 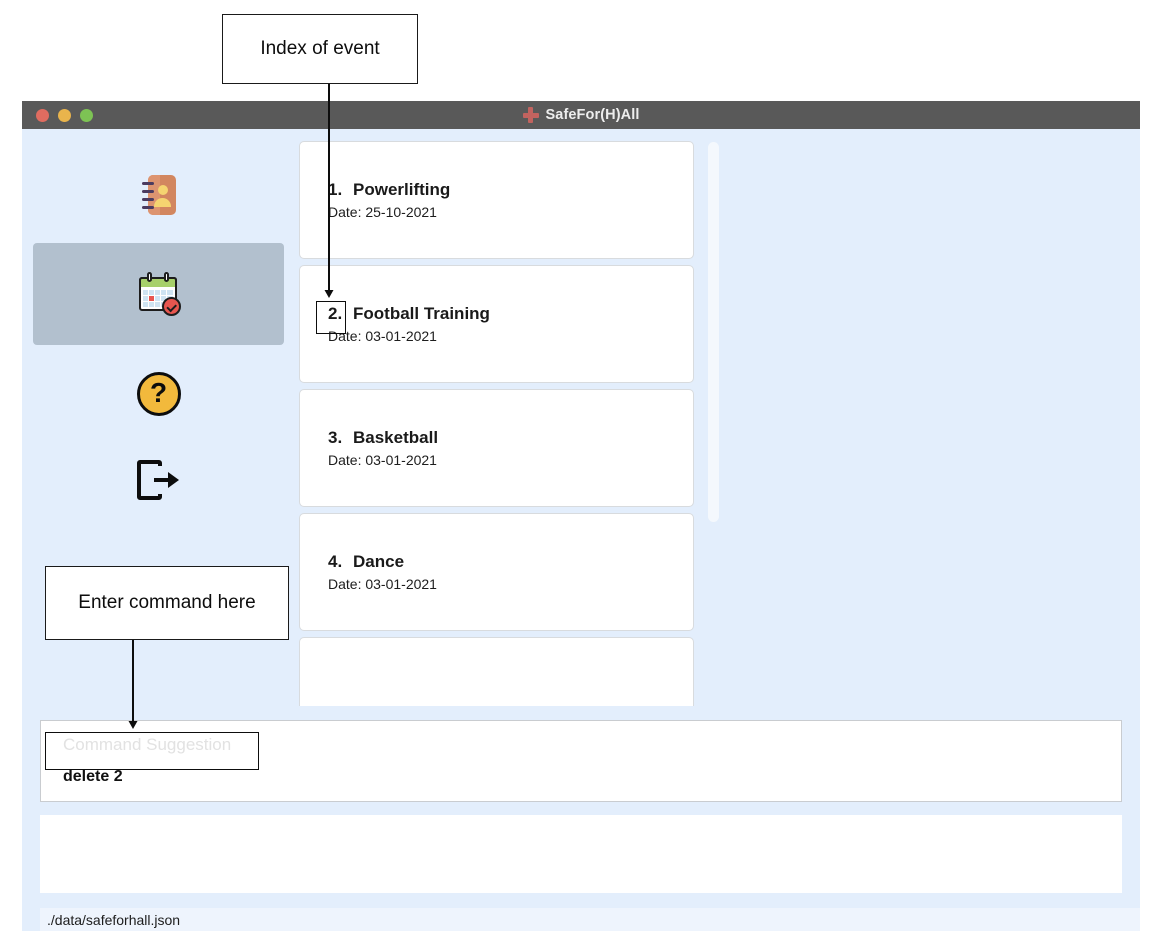 What do you see at coordinates (510, 314) in the screenshot?
I see `event-title-row: 2. Football Training` at bounding box center [510, 314].